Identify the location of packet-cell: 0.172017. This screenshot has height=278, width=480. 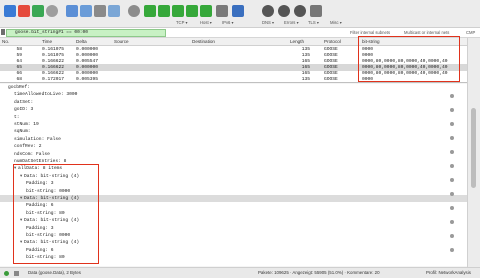
(53, 79).